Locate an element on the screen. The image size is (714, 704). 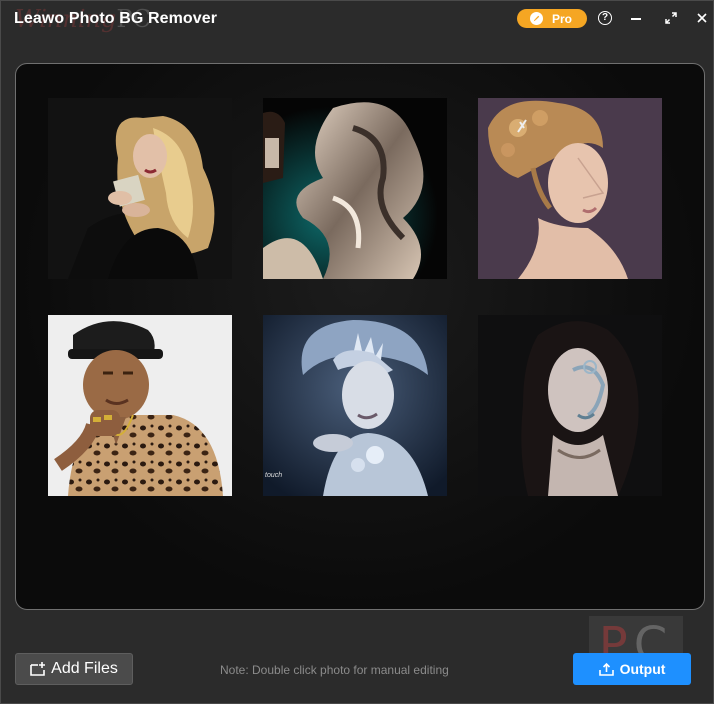
app-title: Leawo Photo BG Remover is located at coordinates (116, 18).